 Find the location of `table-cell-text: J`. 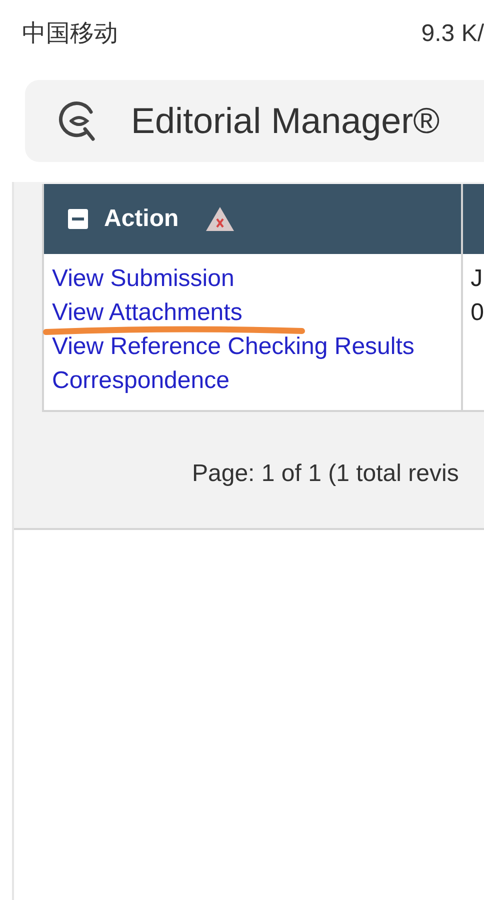

table-cell-text: J is located at coordinates (477, 279).